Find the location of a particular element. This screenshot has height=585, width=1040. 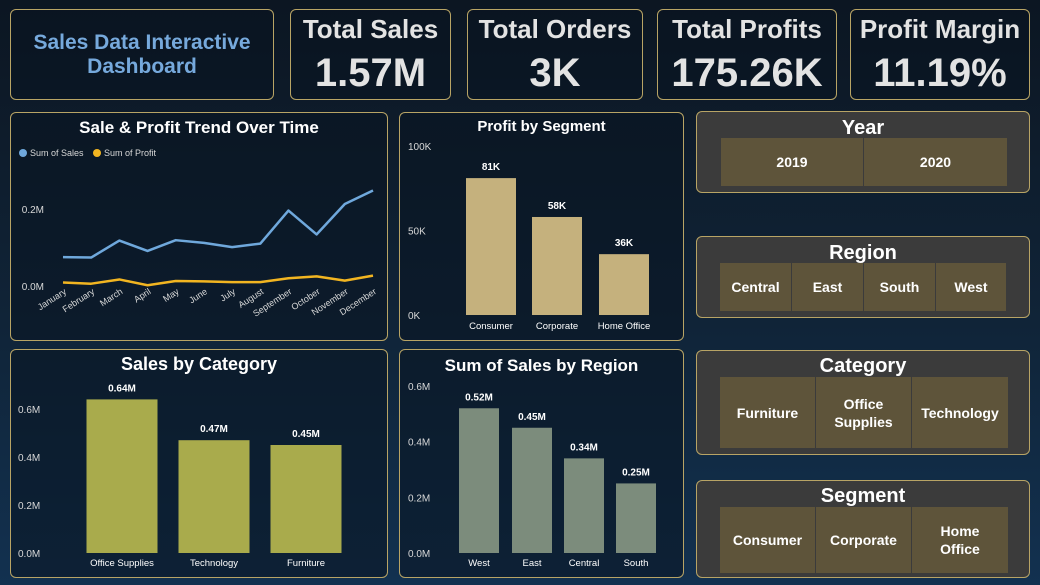

segment-option-corporate: Corporate is located at coordinates (864, 540).